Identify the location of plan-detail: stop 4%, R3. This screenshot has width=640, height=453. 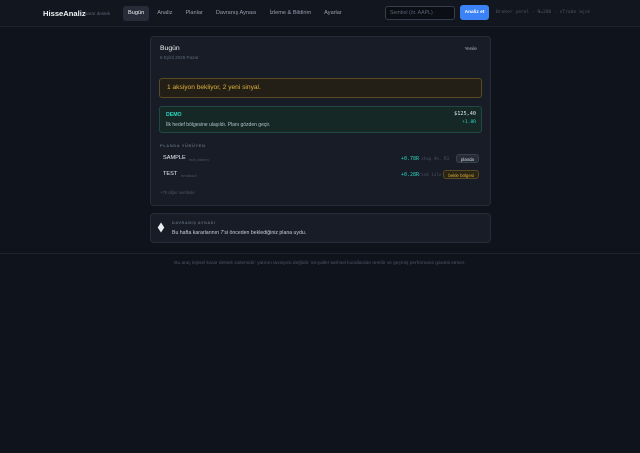
(435, 158).